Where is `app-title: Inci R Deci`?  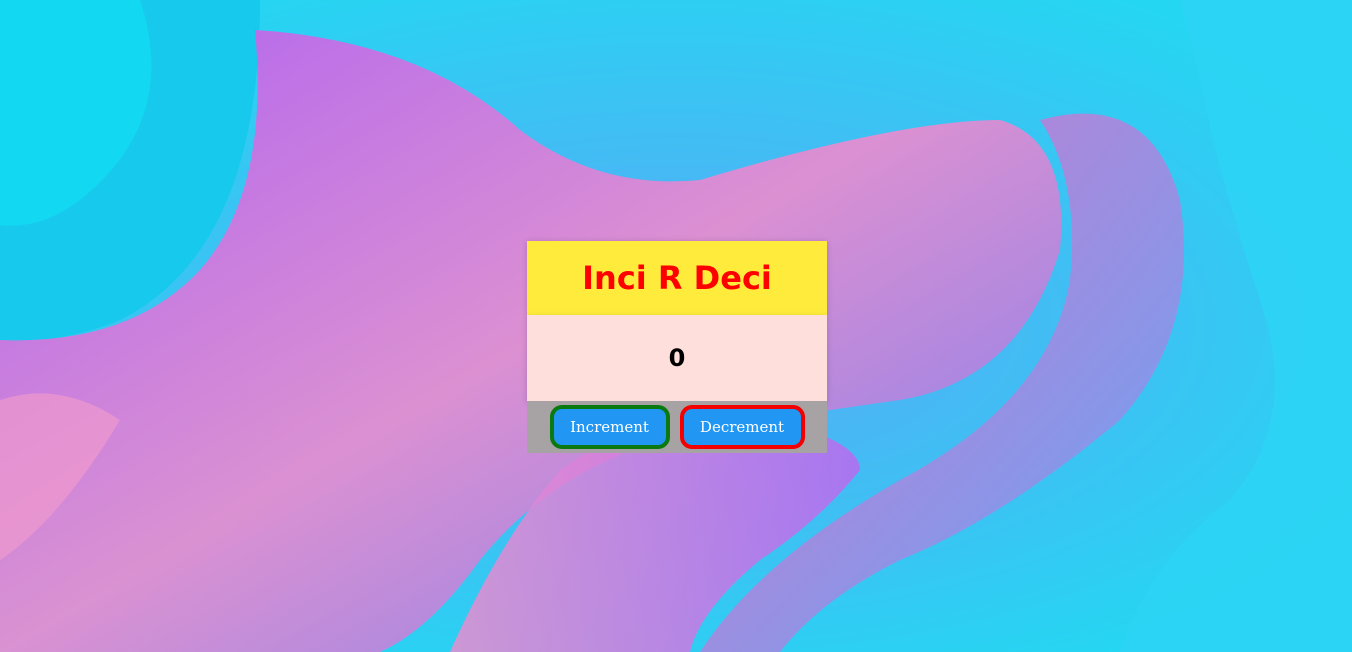
app-title: Inci R Deci is located at coordinates (677, 278).